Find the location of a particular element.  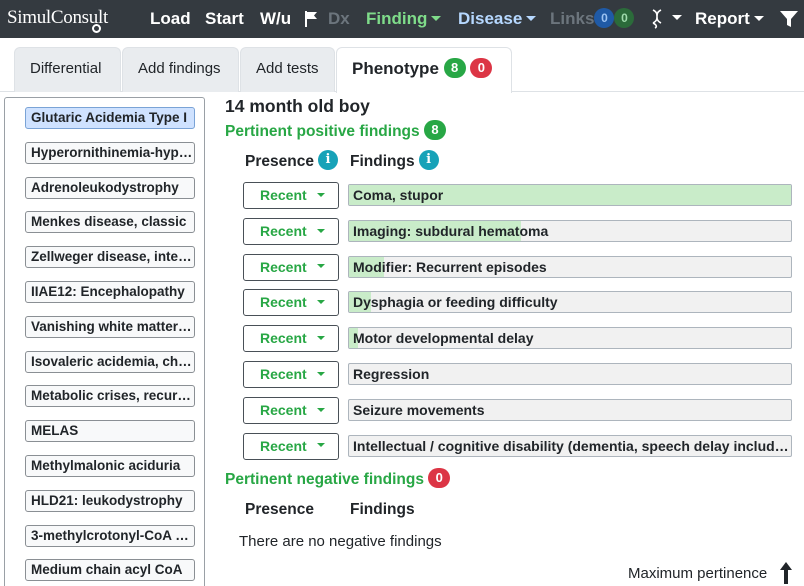

sidebar-disease-button: Glutaric Acidemia Type I is located at coordinates (110, 118).